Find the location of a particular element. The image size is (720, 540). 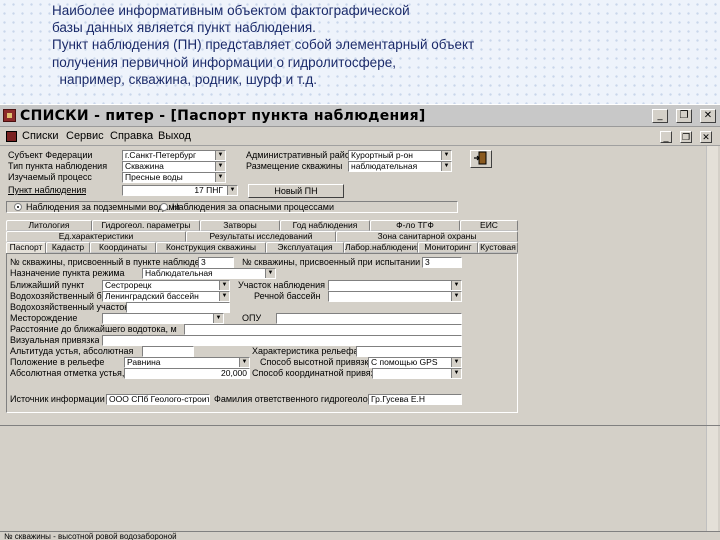

menu-exit: Выход is located at coordinates (174, 136).